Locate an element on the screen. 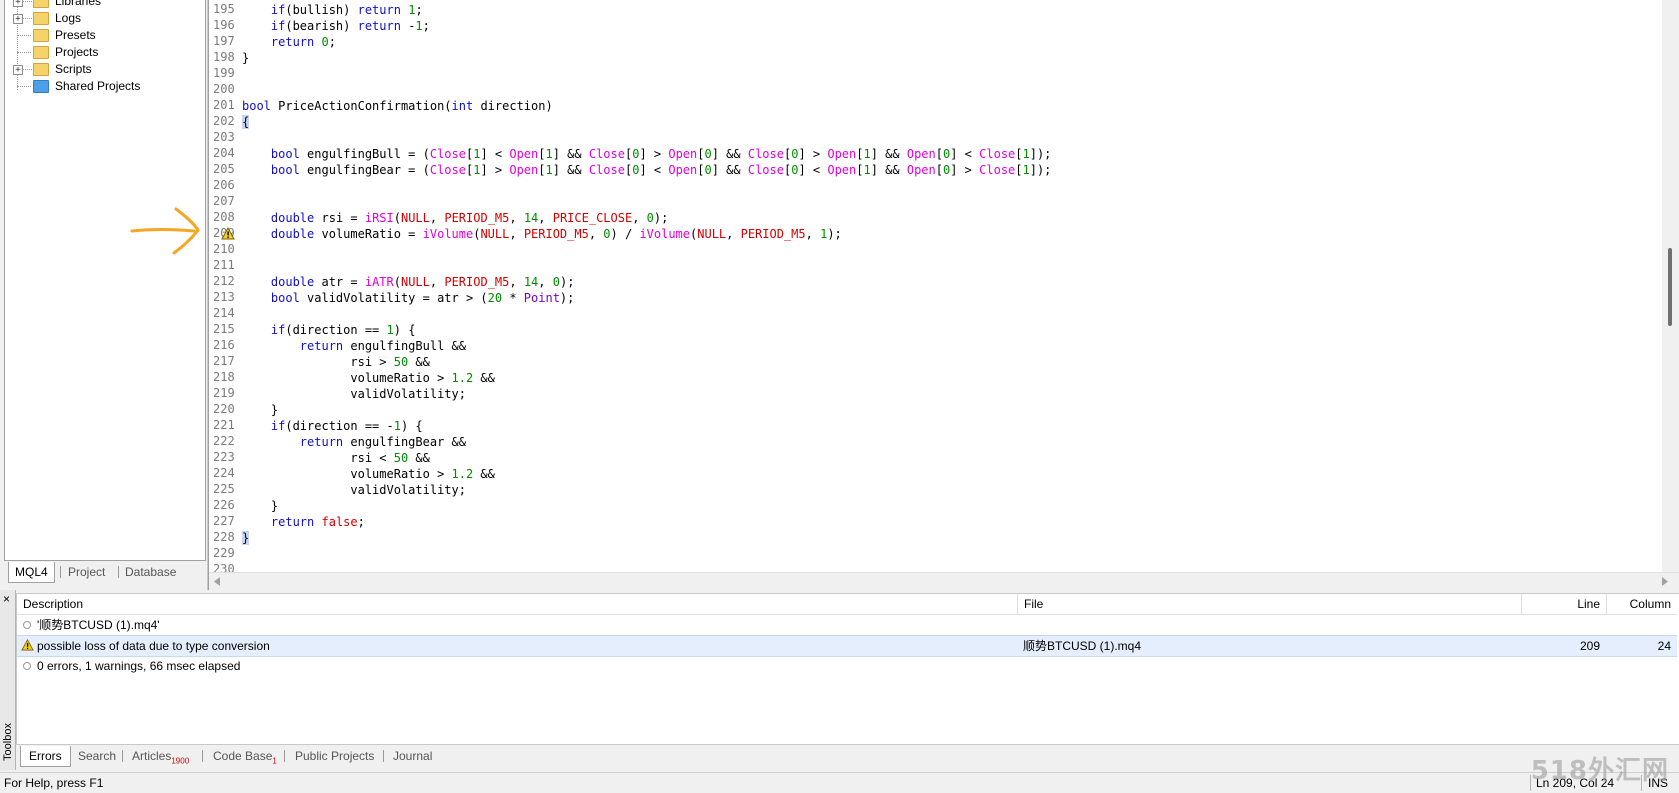 The image size is (1679, 793). vertical-scrollbar is located at coordinates (1670, 286).